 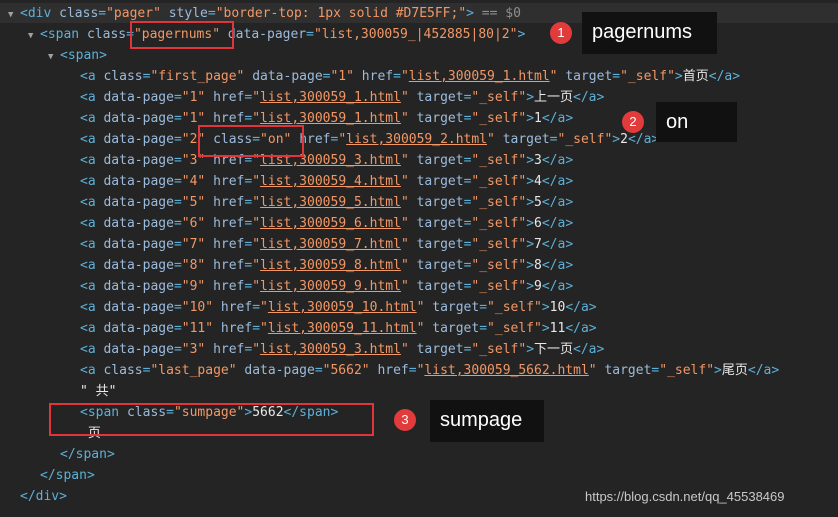 What do you see at coordinates (330, 181) in the screenshot?
I see `code-token-link: list,300059_4.html` at bounding box center [330, 181].